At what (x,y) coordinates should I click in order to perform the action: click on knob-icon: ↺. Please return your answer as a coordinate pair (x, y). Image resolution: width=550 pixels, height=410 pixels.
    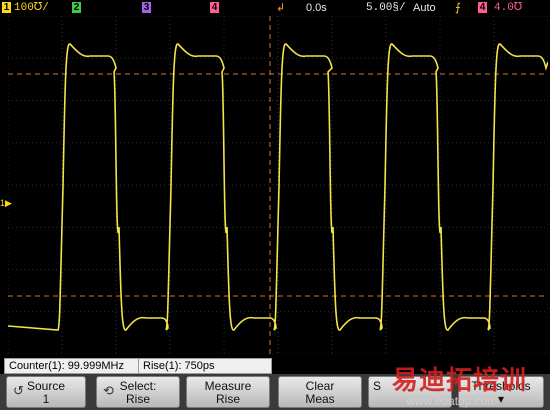
    Looking at the image, I should click on (18, 390).